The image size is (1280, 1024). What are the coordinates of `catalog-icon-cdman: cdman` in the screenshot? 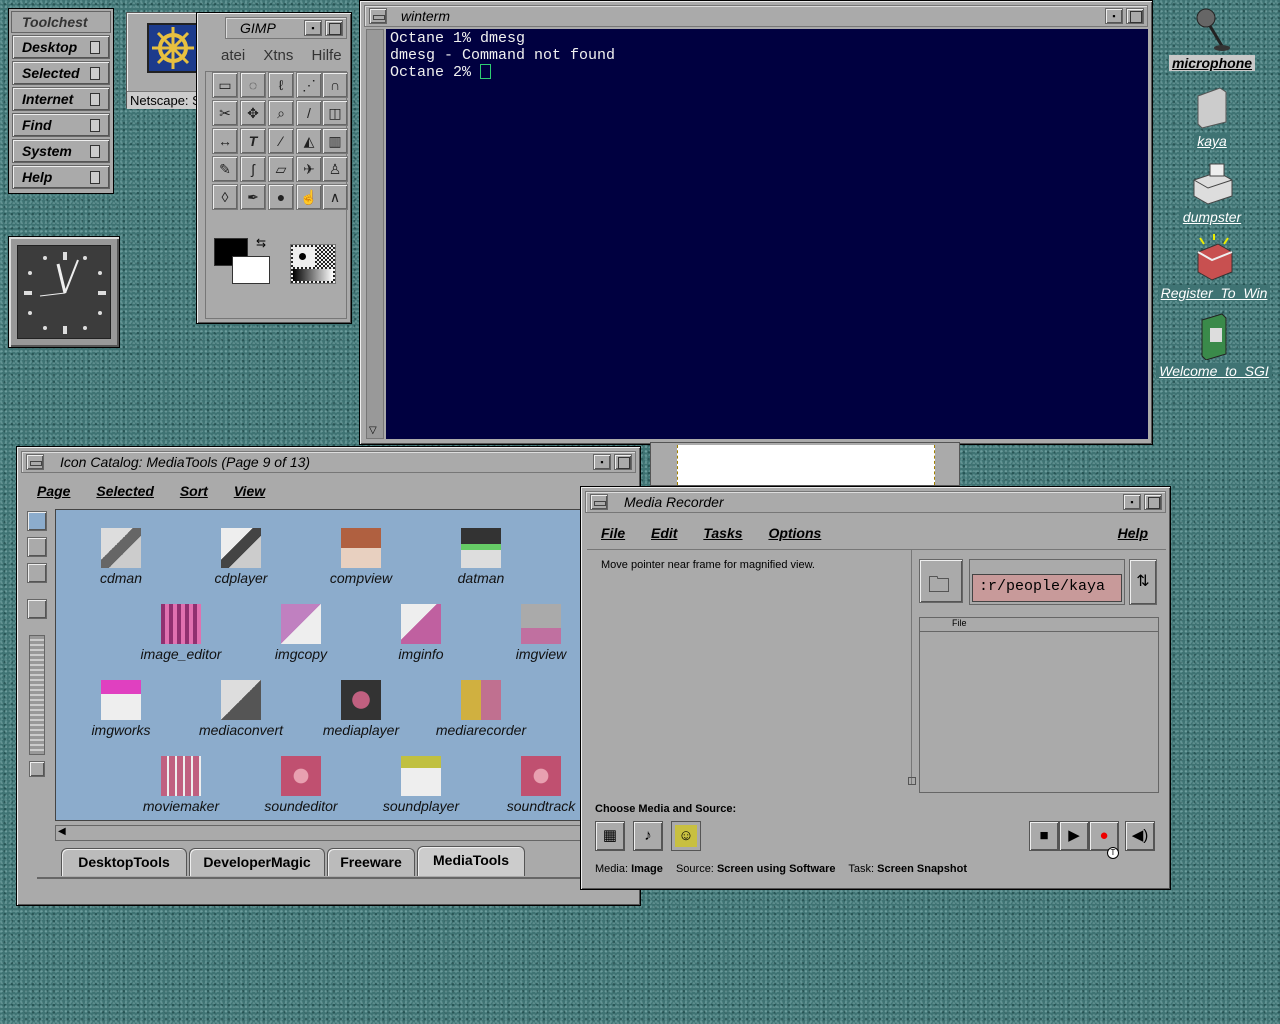 It's located at (121, 557).